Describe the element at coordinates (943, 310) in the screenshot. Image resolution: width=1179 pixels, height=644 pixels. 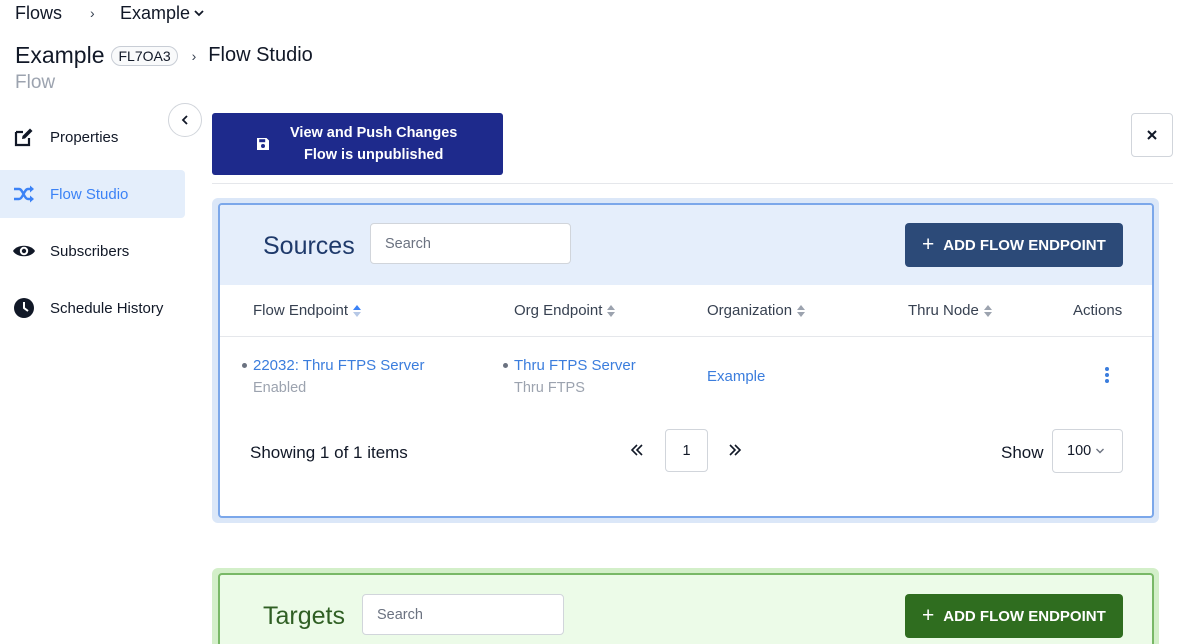
I see `column-label: Thru Node` at that location.